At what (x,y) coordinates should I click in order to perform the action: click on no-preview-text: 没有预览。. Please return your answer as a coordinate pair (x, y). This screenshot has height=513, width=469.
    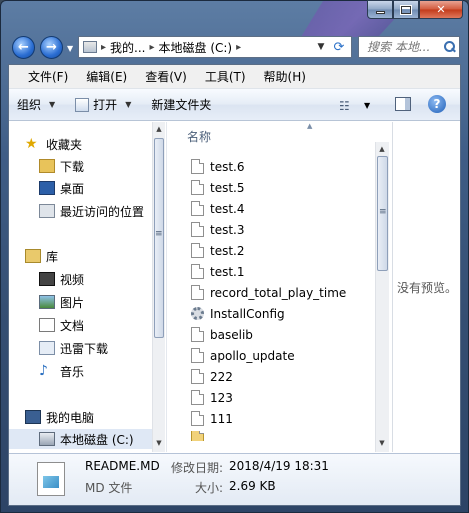
    Looking at the image, I should click on (427, 288).